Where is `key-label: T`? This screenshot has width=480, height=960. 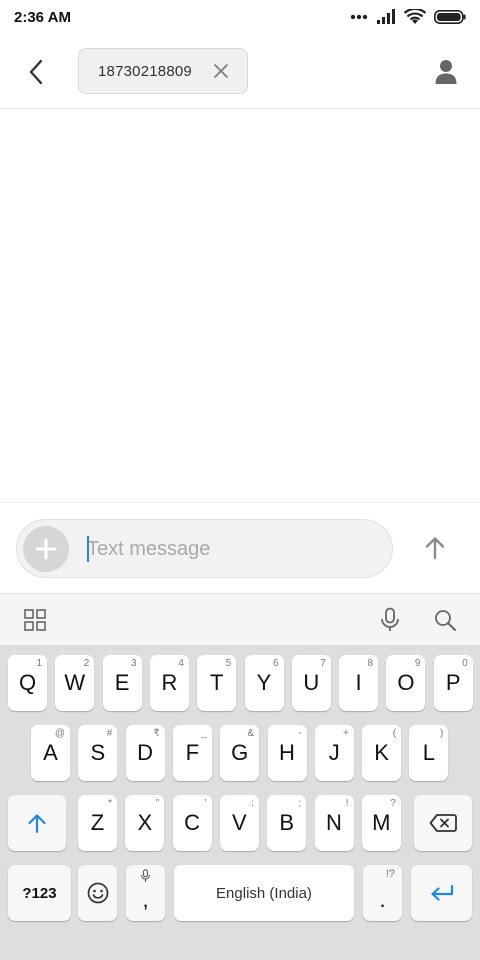 key-label: T is located at coordinates (216, 682).